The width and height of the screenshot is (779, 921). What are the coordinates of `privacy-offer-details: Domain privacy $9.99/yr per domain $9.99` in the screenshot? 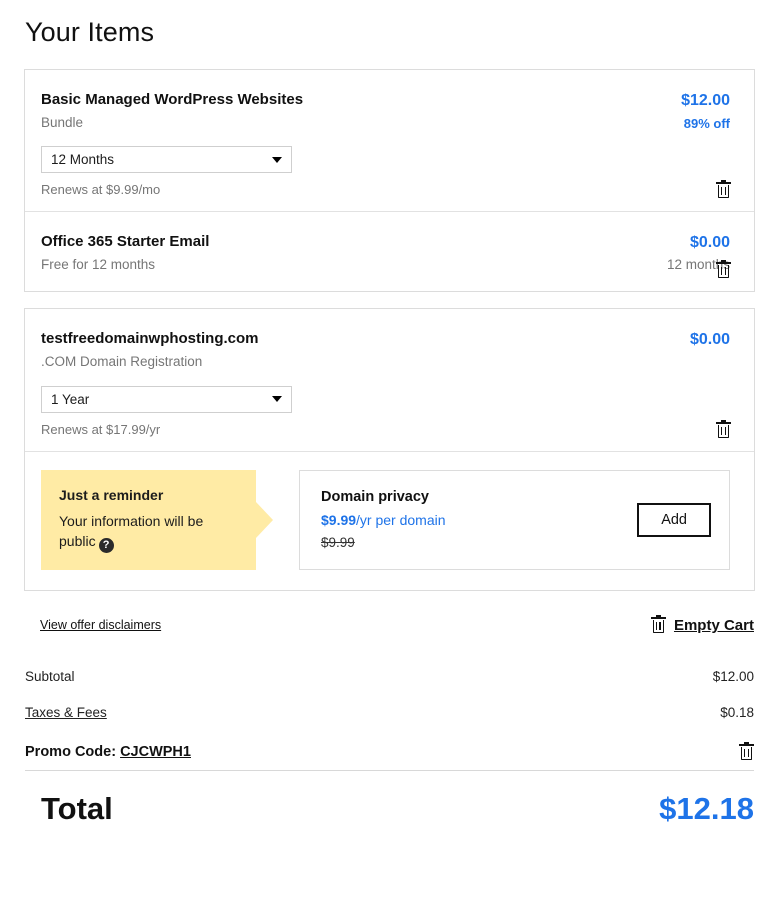 It's located at (383, 519).